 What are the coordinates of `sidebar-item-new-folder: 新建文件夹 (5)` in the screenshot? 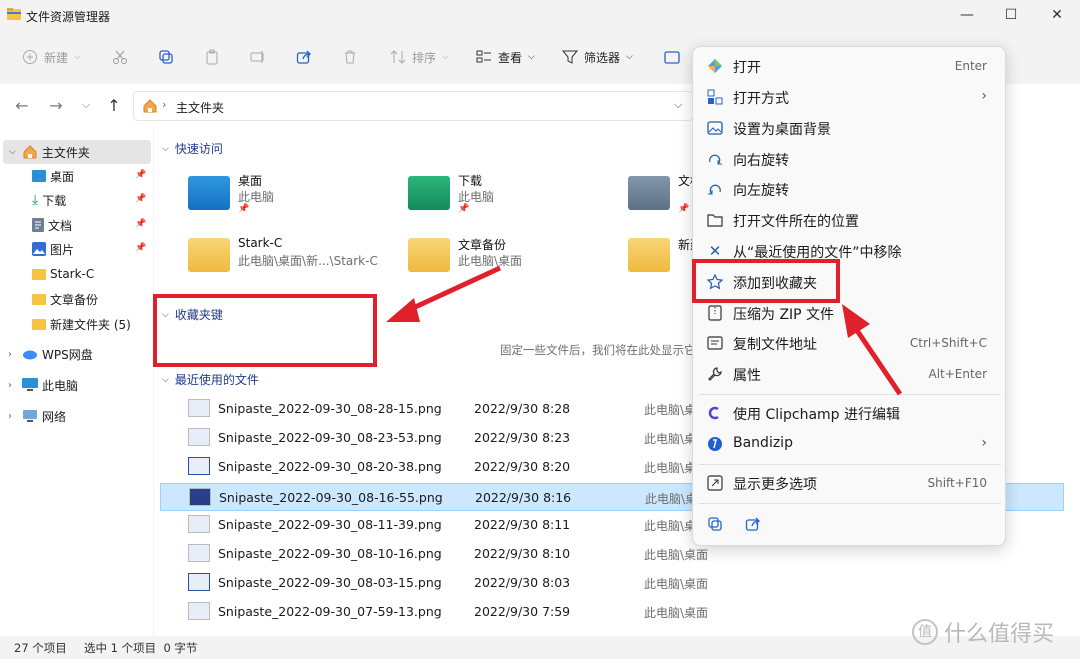 It's located at (76, 324).